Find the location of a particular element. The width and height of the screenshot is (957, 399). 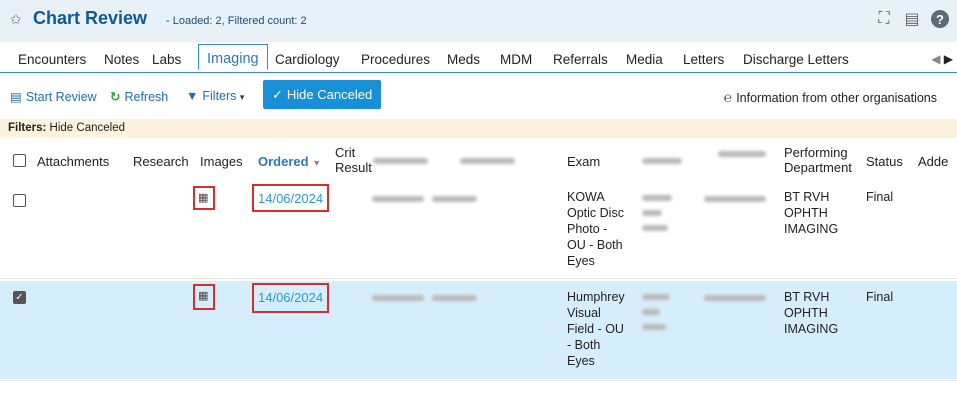

refresh-button: ↻ Refresh is located at coordinates (139, 96).